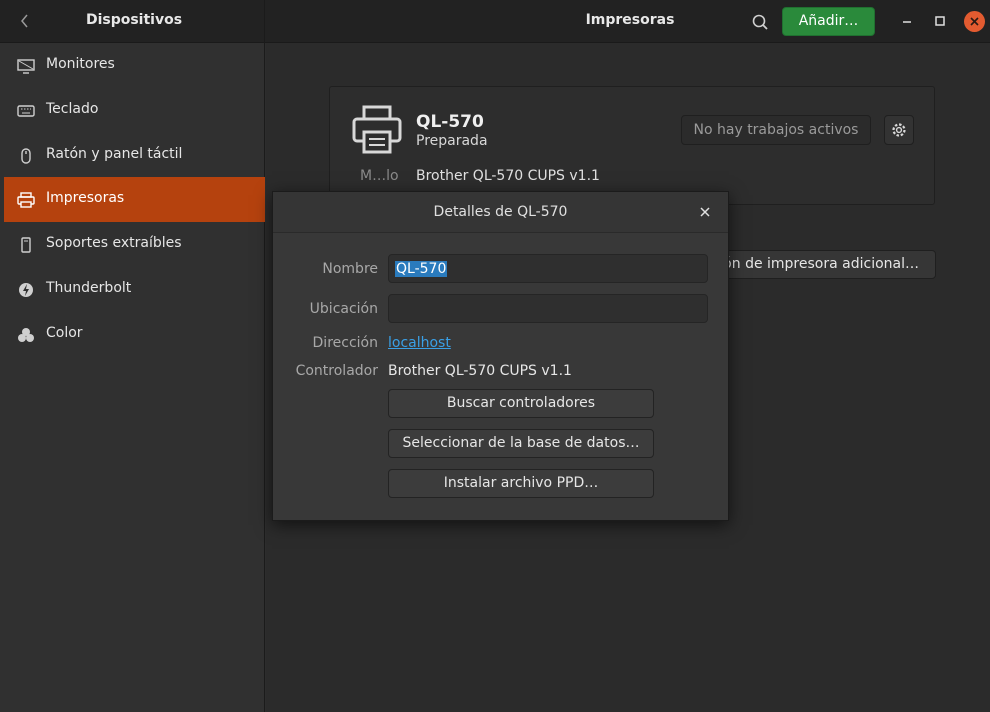 The image size is (990, 712). I want to click on sidebar-title: Dispositivos, so click(134, 20).